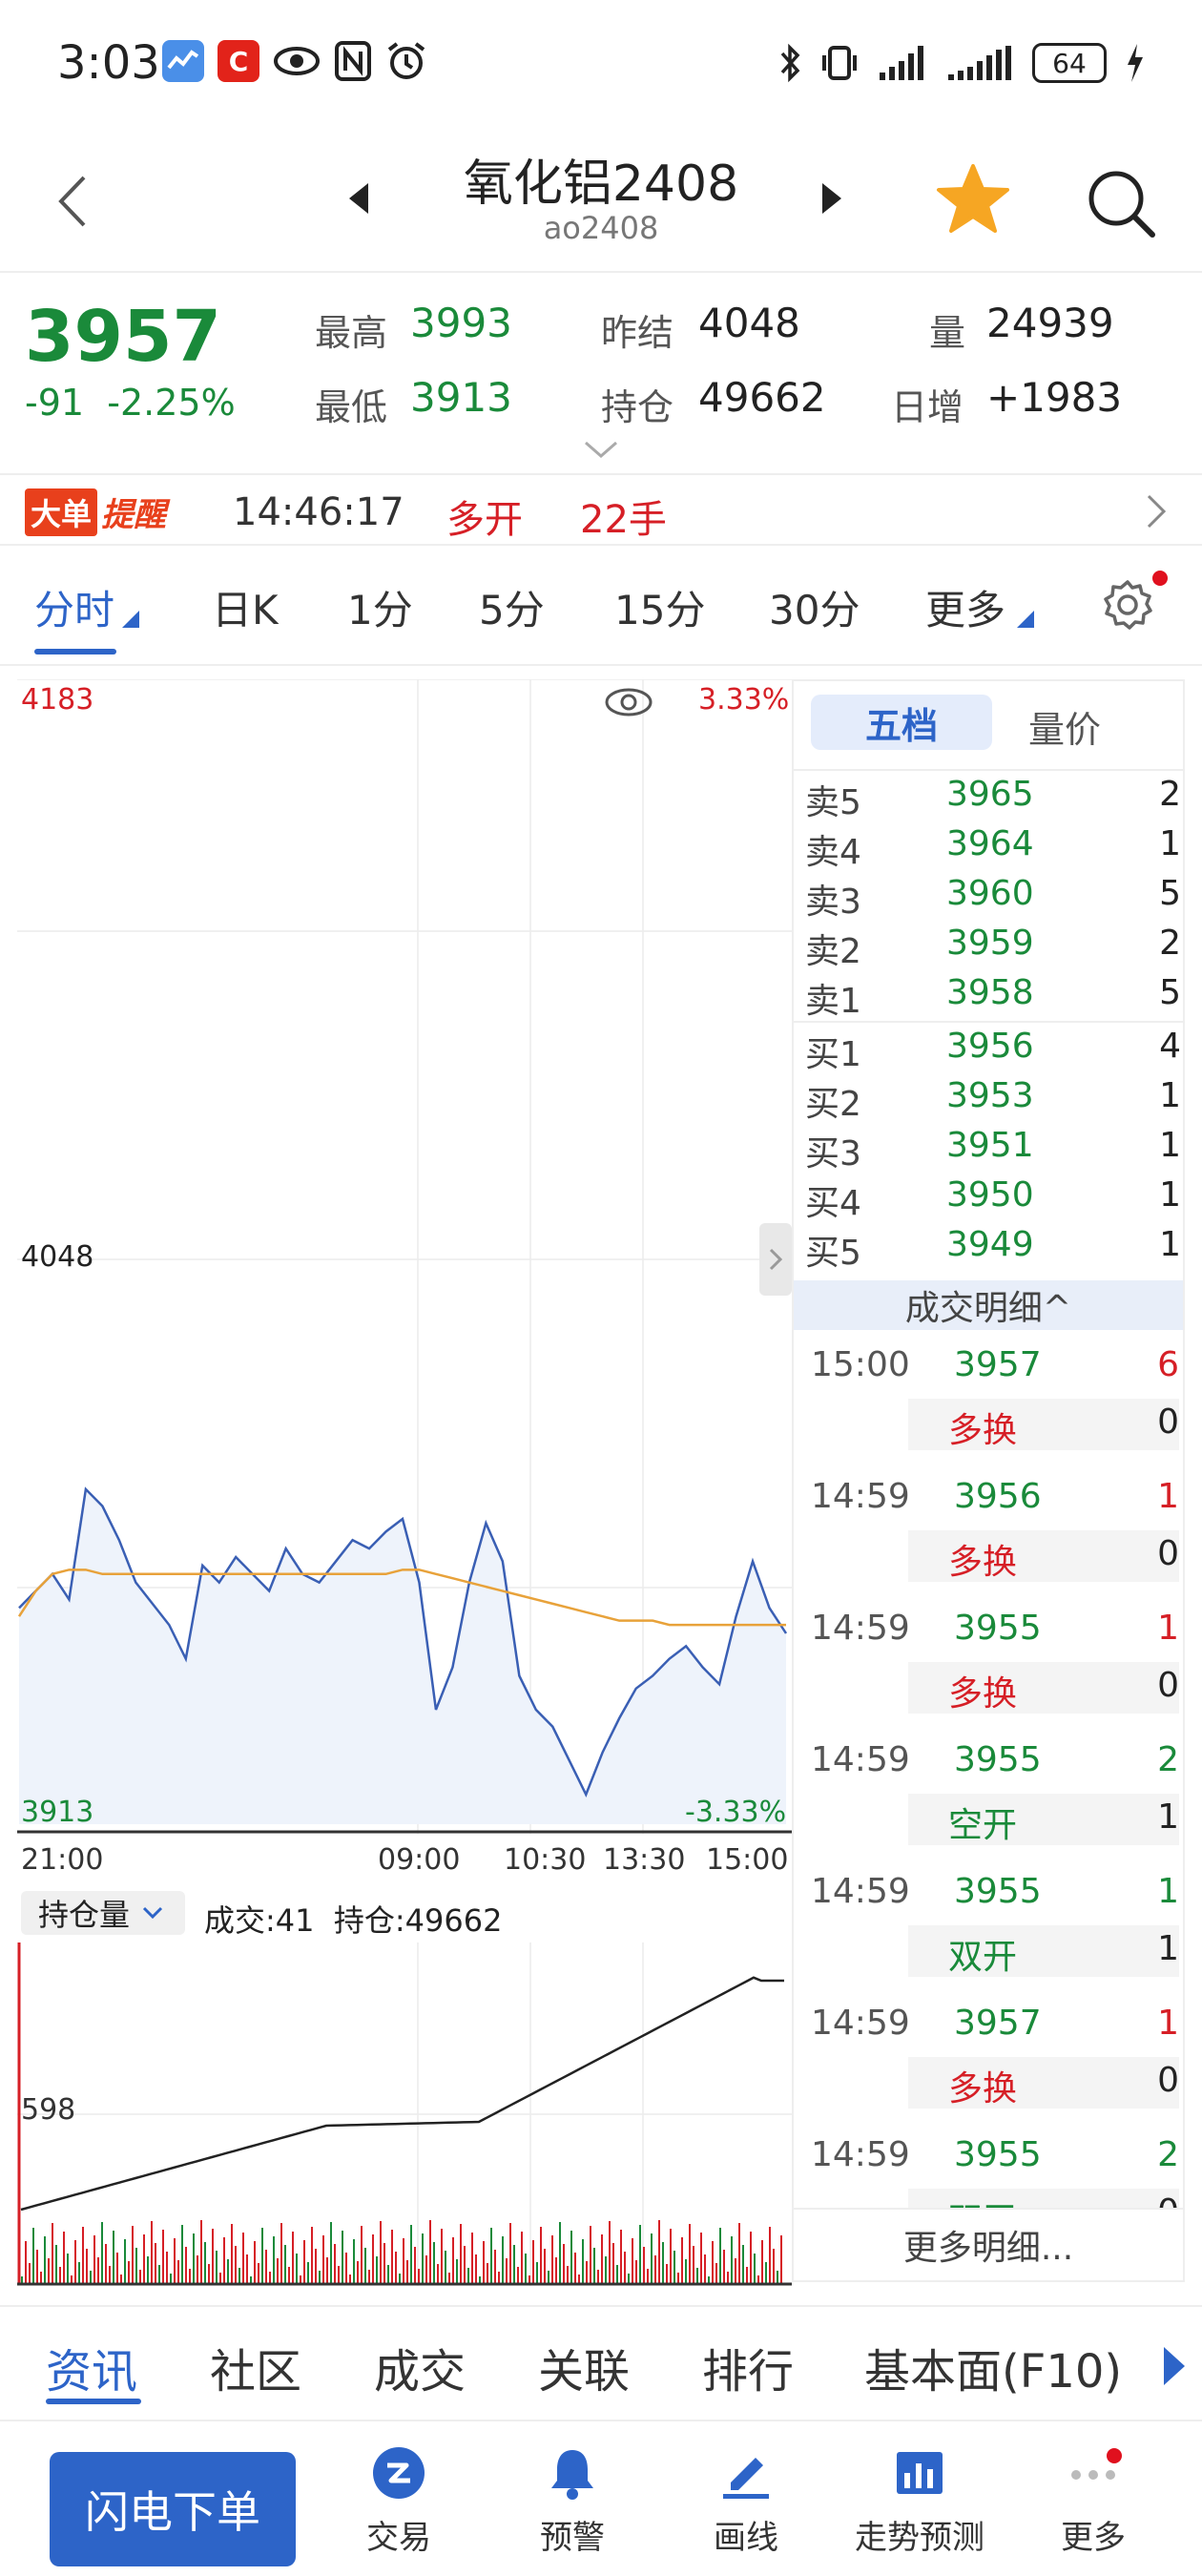 The width and height of the screenshot is (1202, 2576). What do you see at coordinates (993, 2367) in the screenshot?
I see `tab-fundamentals: 基本面(F10)` at bounding box center [993, 2367].